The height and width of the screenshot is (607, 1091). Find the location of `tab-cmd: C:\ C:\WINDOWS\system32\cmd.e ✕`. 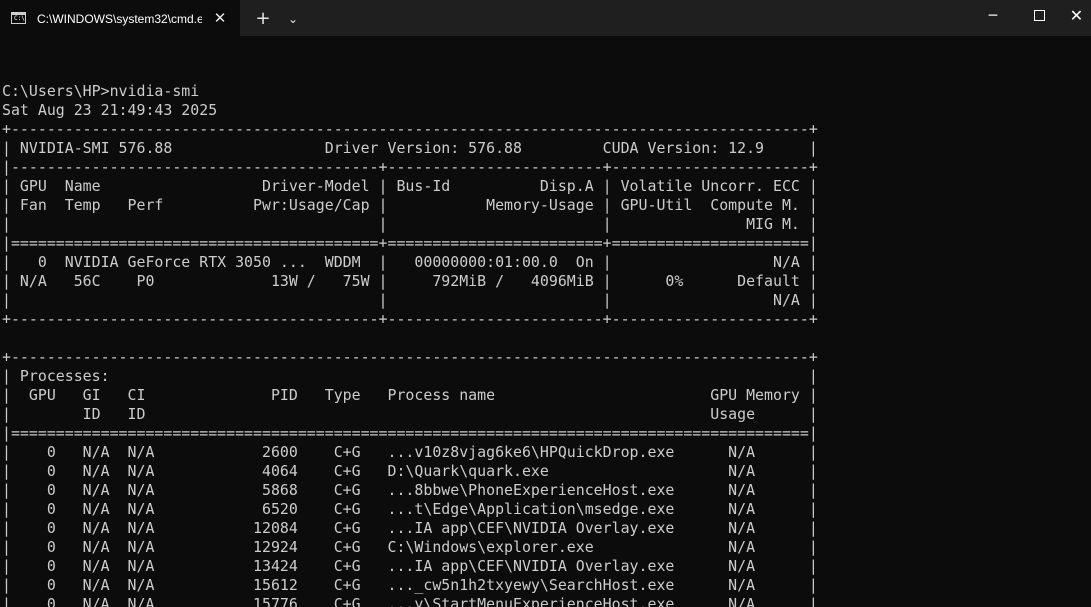

tab-cmd: C:\ C:\WINDOWS\system32\cmd.e ✕ is located at coordinates (120, 18).